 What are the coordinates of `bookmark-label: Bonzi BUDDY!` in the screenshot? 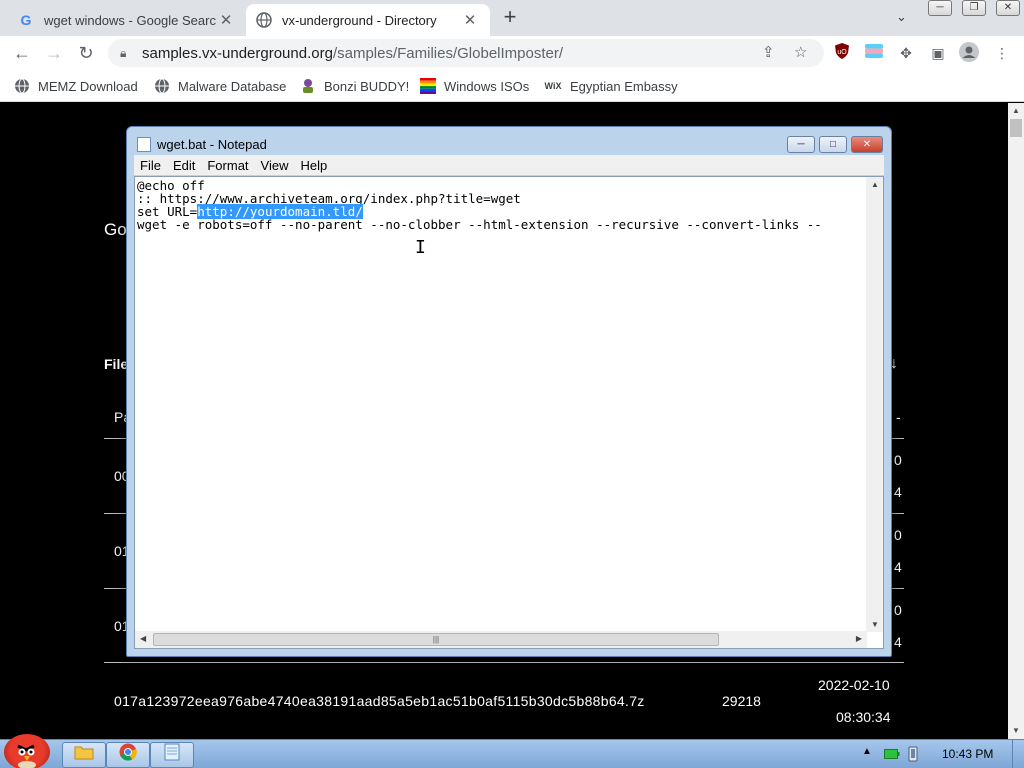 It's located at (367, 86).